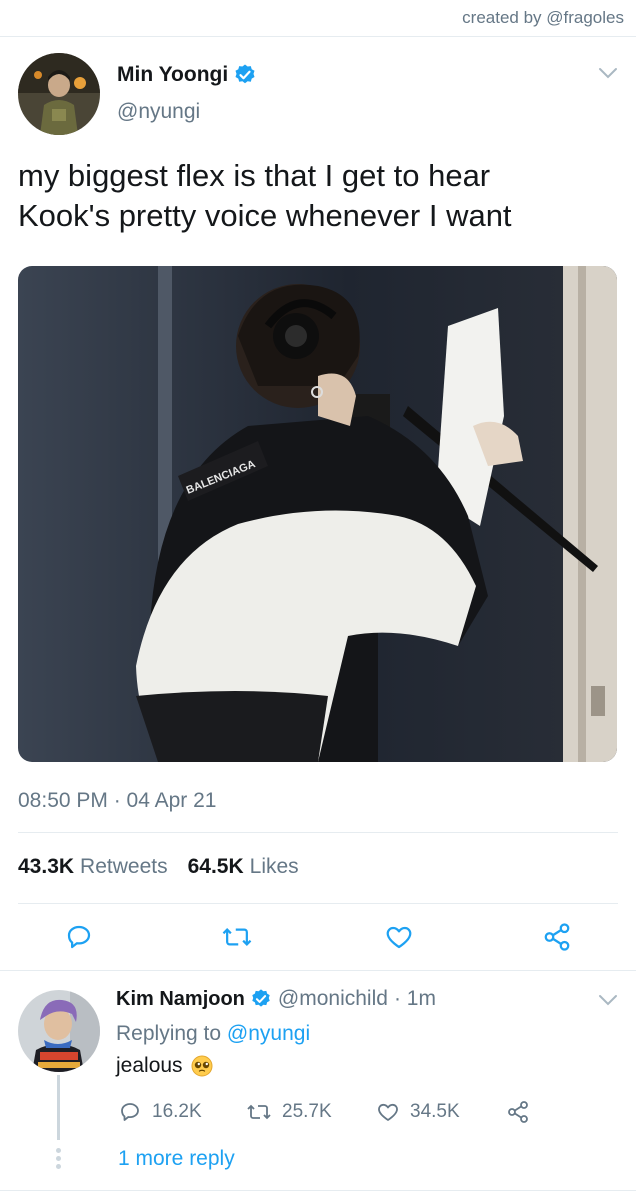  What do you see at coordinates (149, 1065) in the screenshot?
I see `reply-text-content: jealous` at bounding box center [149, 1065].